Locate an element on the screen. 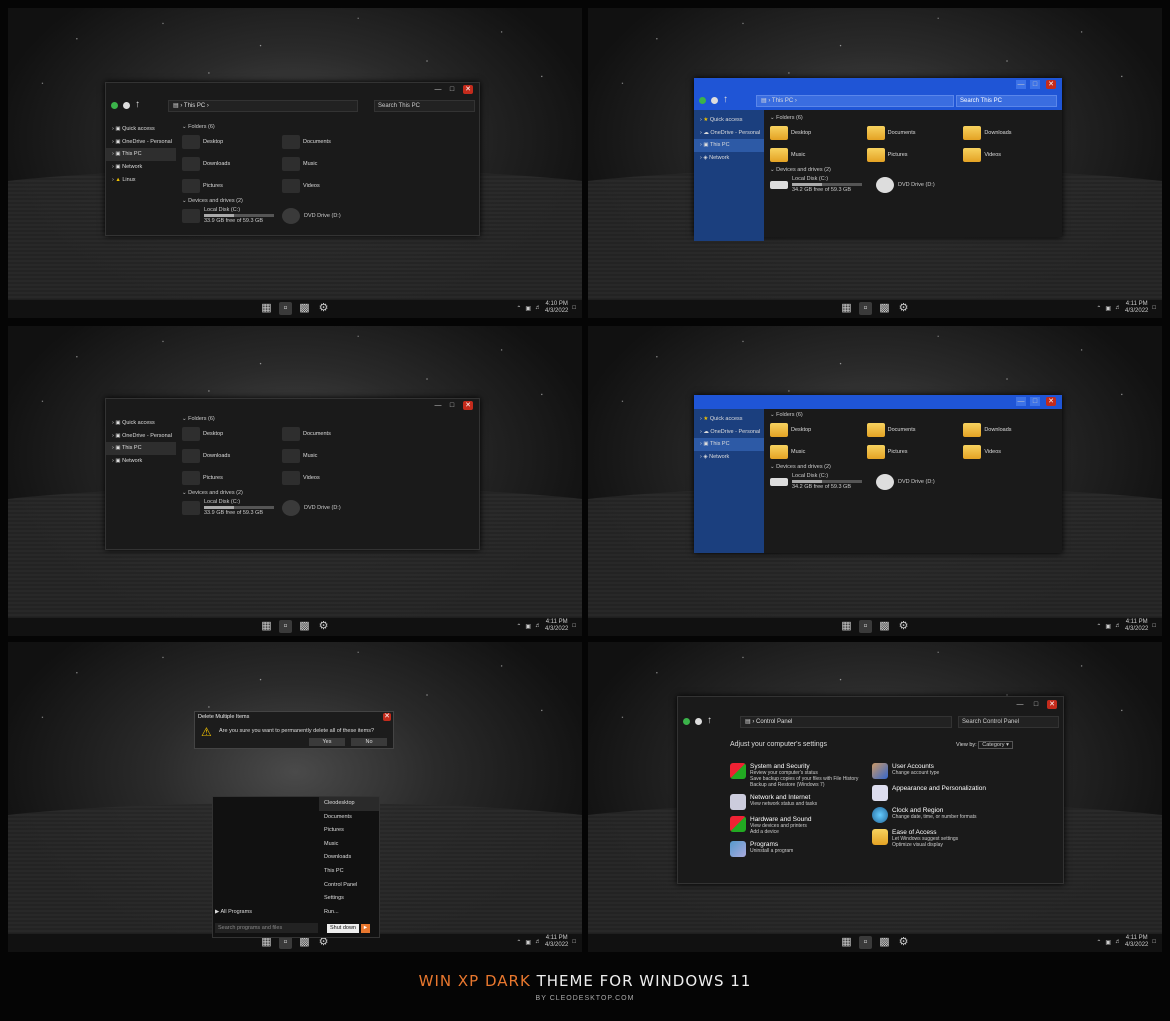  start-item-pictures: Pictures is located at coordinates (349, 831).